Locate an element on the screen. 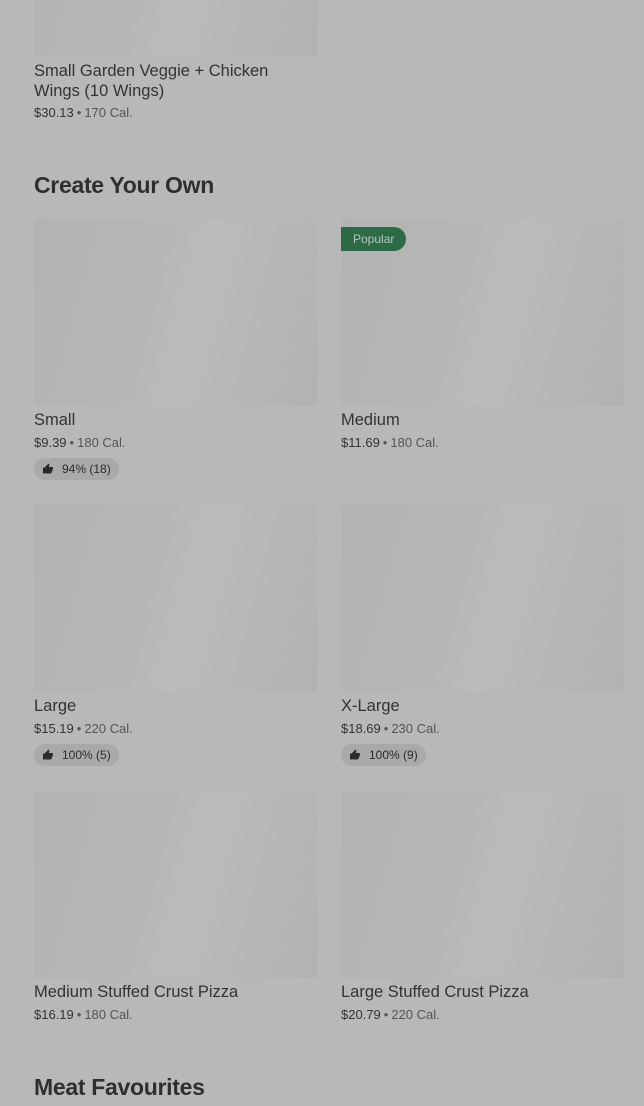 Image resolution: width=644 pixels, height=1106 pixels. item-meta: $30.13 • 170 Cal. is located at coordinates (83, 113).